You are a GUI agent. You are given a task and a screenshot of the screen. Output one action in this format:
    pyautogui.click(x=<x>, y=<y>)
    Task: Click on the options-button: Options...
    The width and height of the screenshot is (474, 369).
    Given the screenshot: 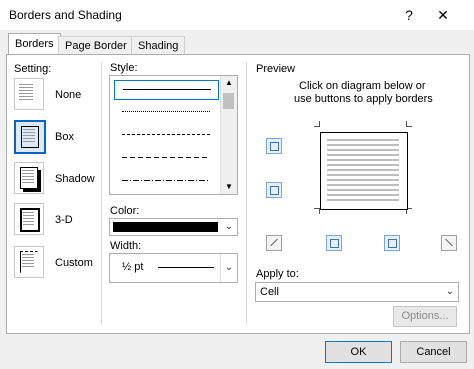 What is the action you would take?
    pyautogui.click(x=425, y=316)
    